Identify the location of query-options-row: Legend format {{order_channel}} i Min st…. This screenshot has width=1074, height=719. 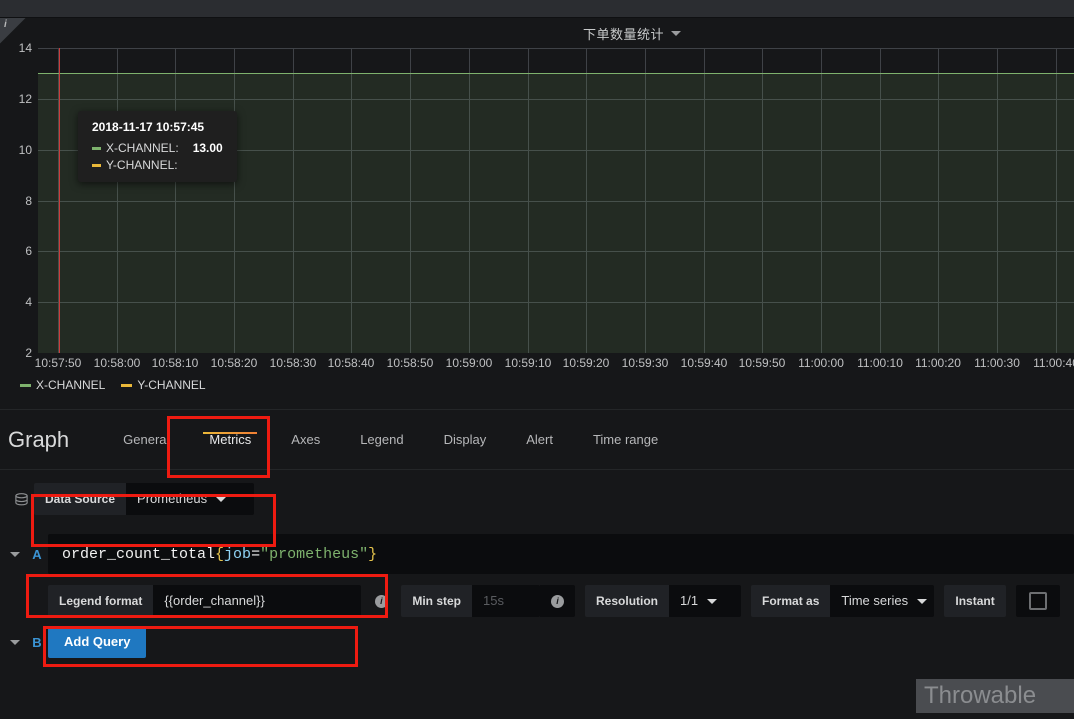
(537, 601).